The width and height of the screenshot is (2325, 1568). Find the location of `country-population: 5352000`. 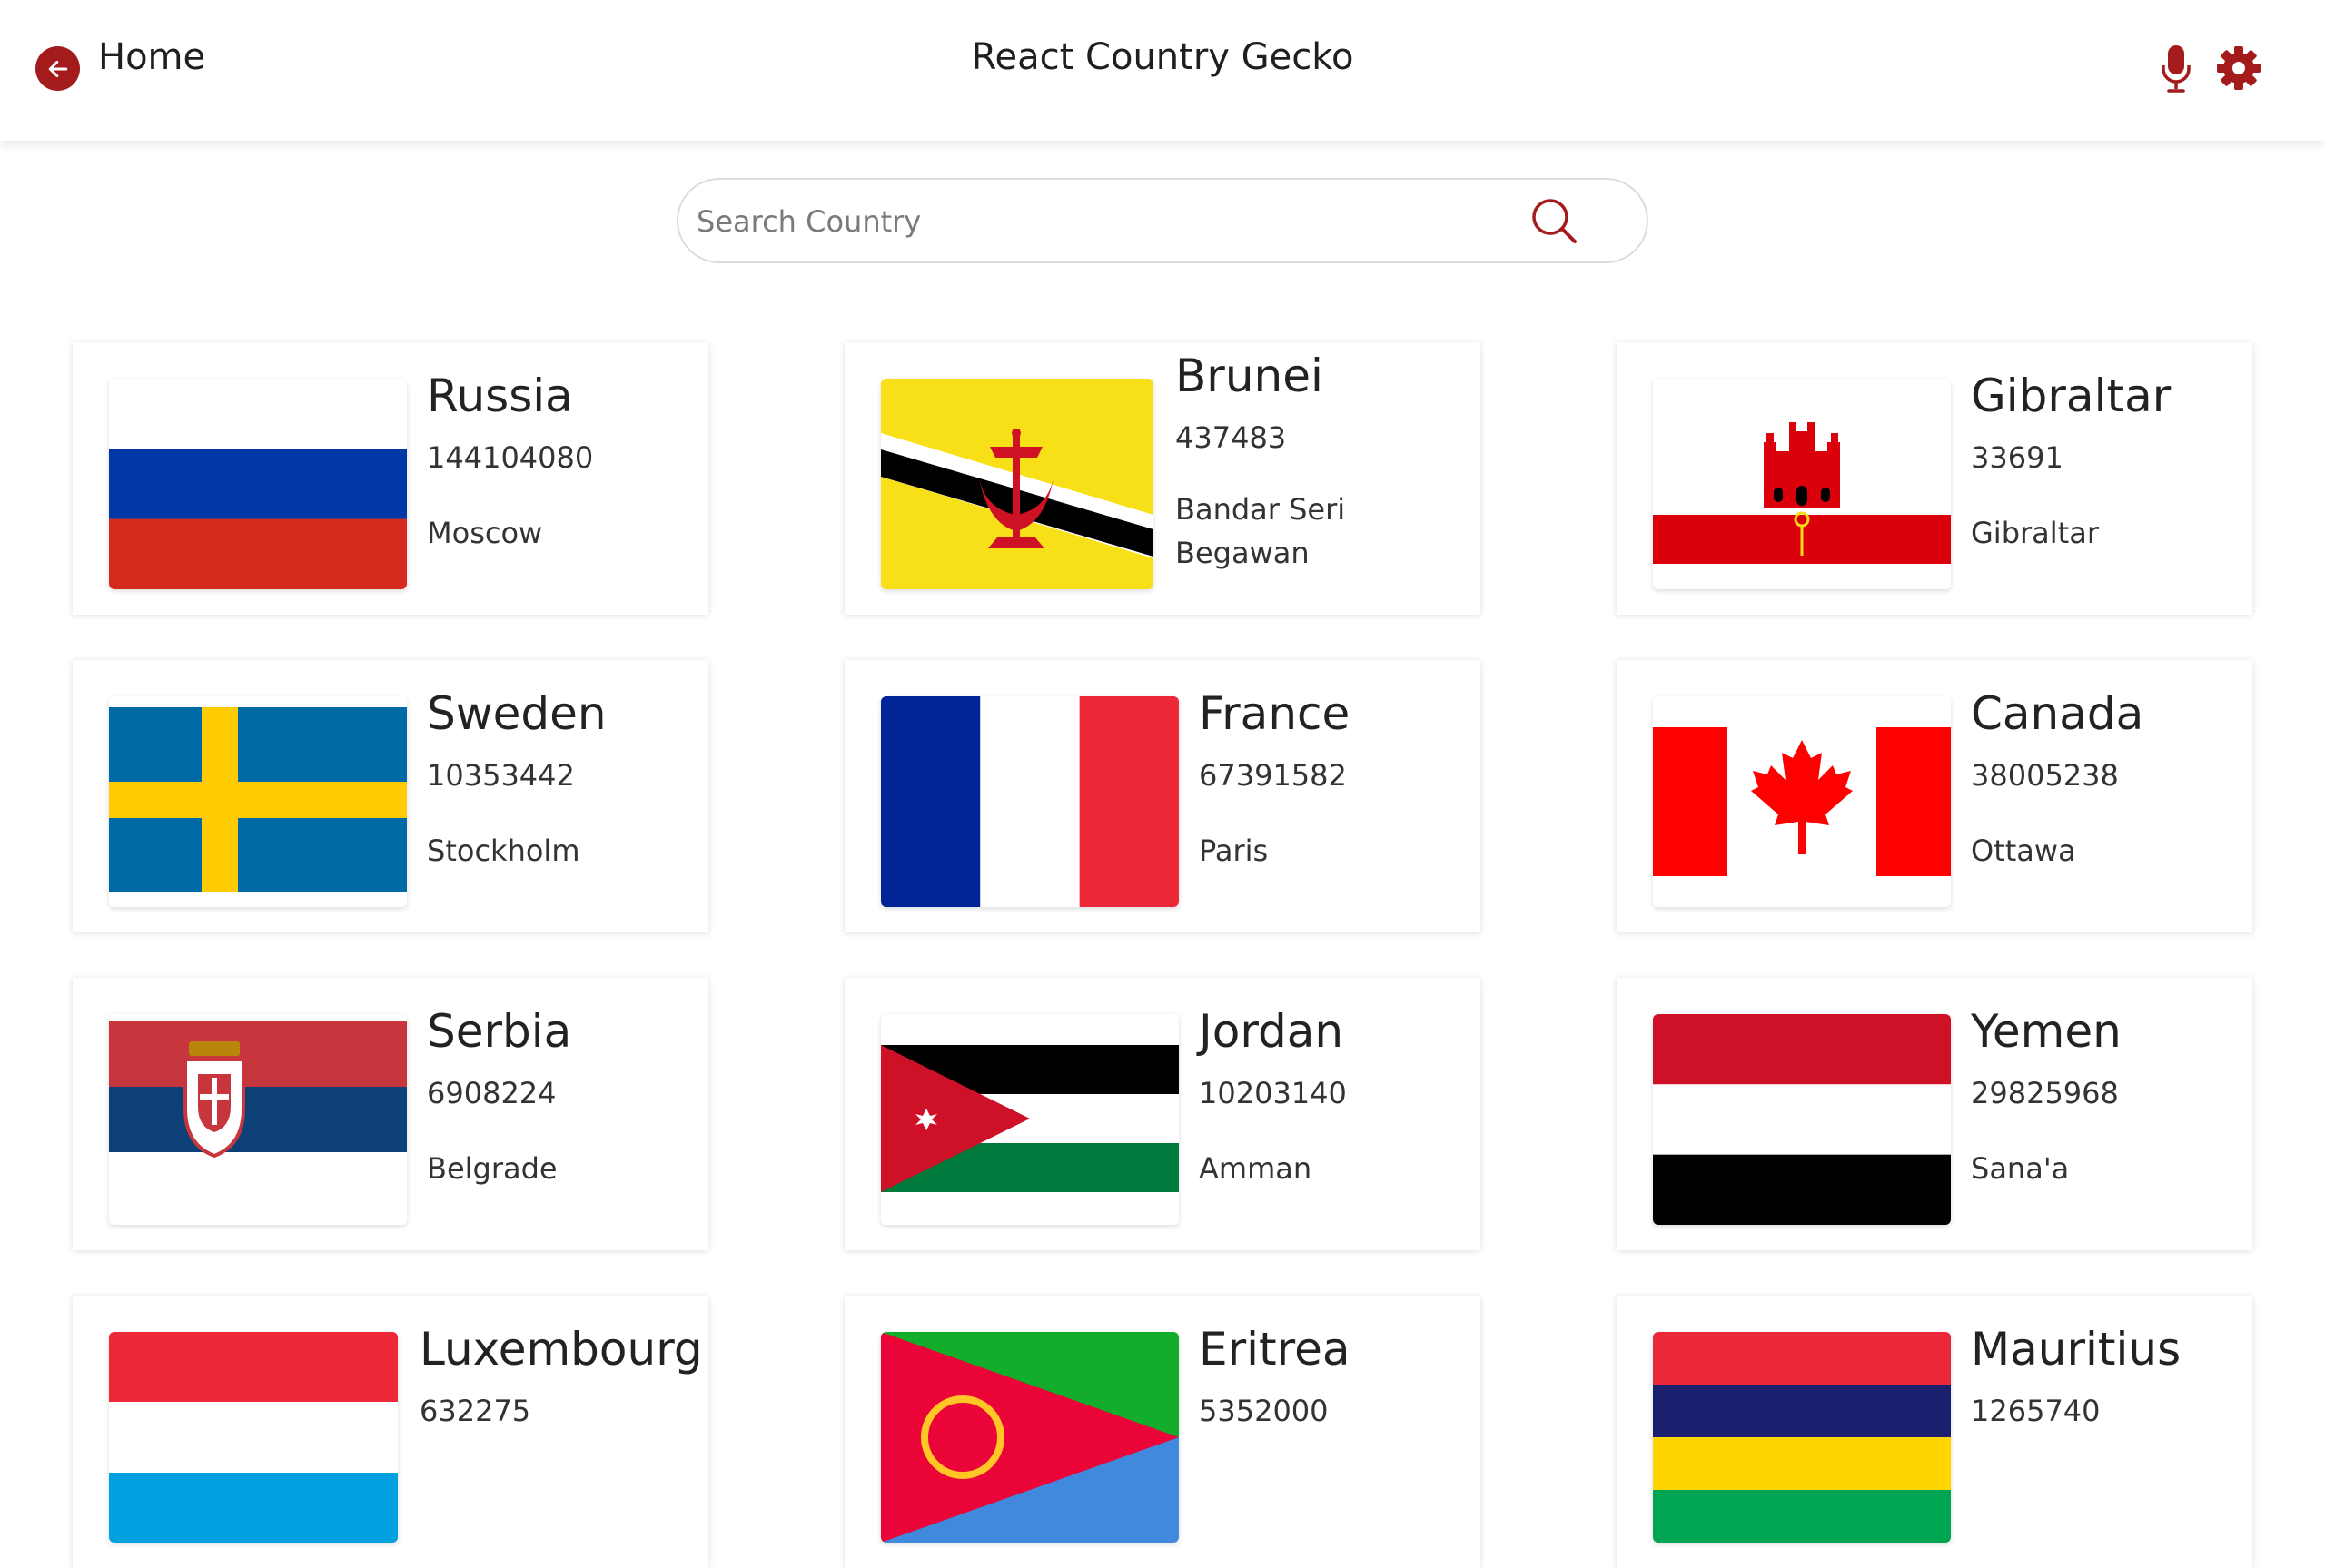

country-population: 5352000 is located at coordinates (1264, 1411).